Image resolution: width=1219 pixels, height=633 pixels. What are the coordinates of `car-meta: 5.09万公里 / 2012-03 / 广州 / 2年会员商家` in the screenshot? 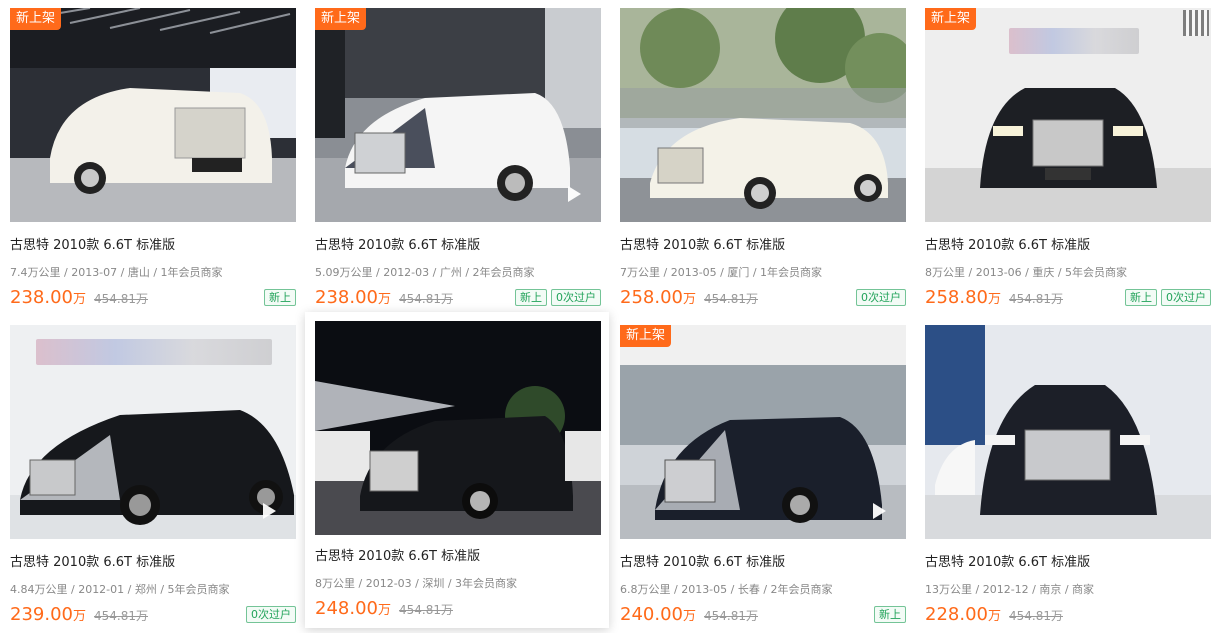 It's located at (425, 272).